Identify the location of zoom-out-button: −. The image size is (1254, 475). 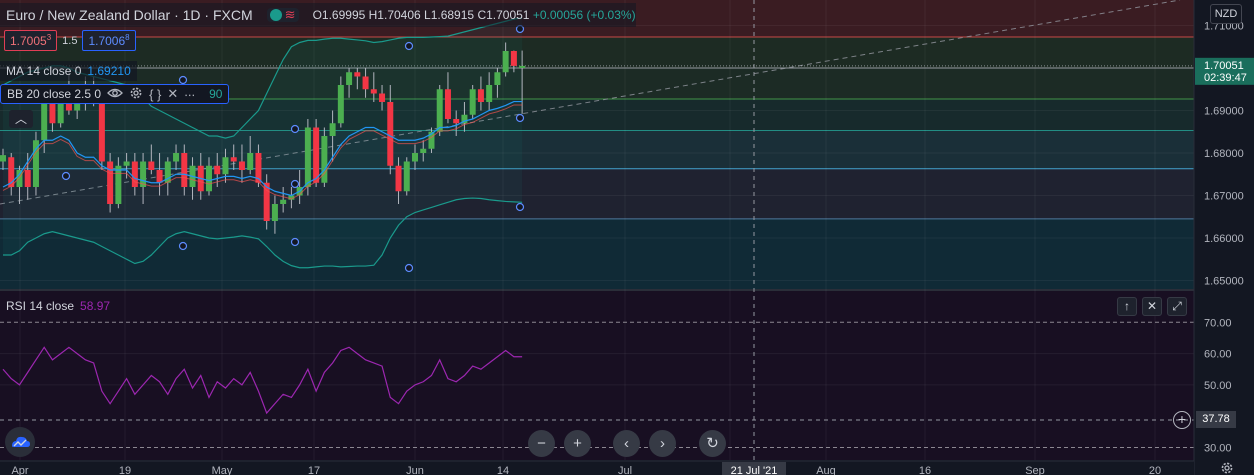
(541, 443).